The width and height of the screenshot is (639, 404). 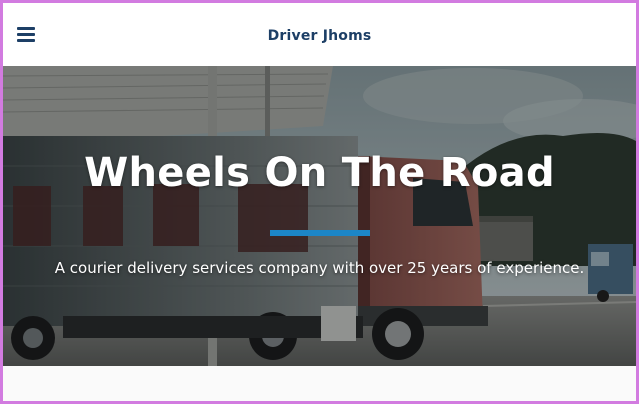 What do you see at coordinates (319, 173) in the screenshot?
I see `hero-title: Wheels On The Road` at bounding box center [319, 173].